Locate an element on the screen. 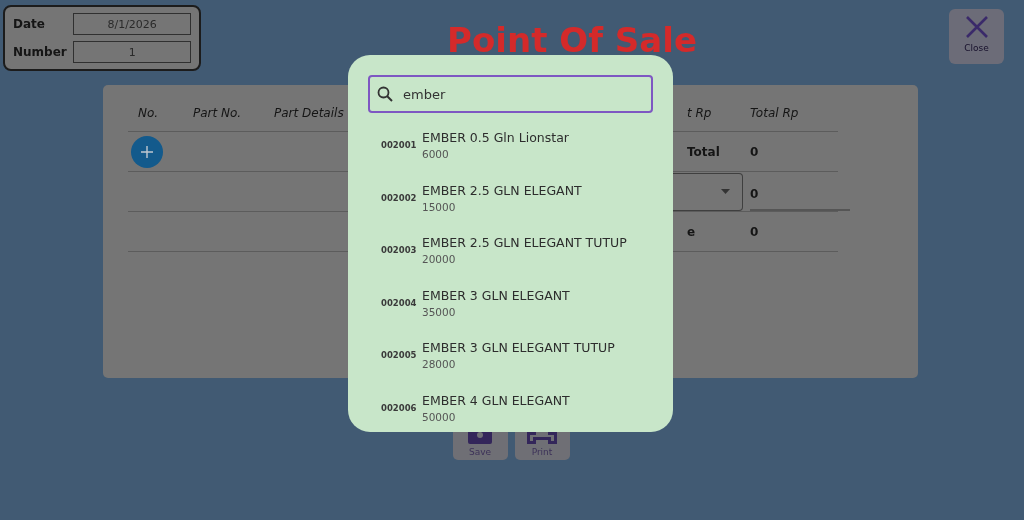 The image size is (1024, 520). add-button is located at coordinates (147, 151).